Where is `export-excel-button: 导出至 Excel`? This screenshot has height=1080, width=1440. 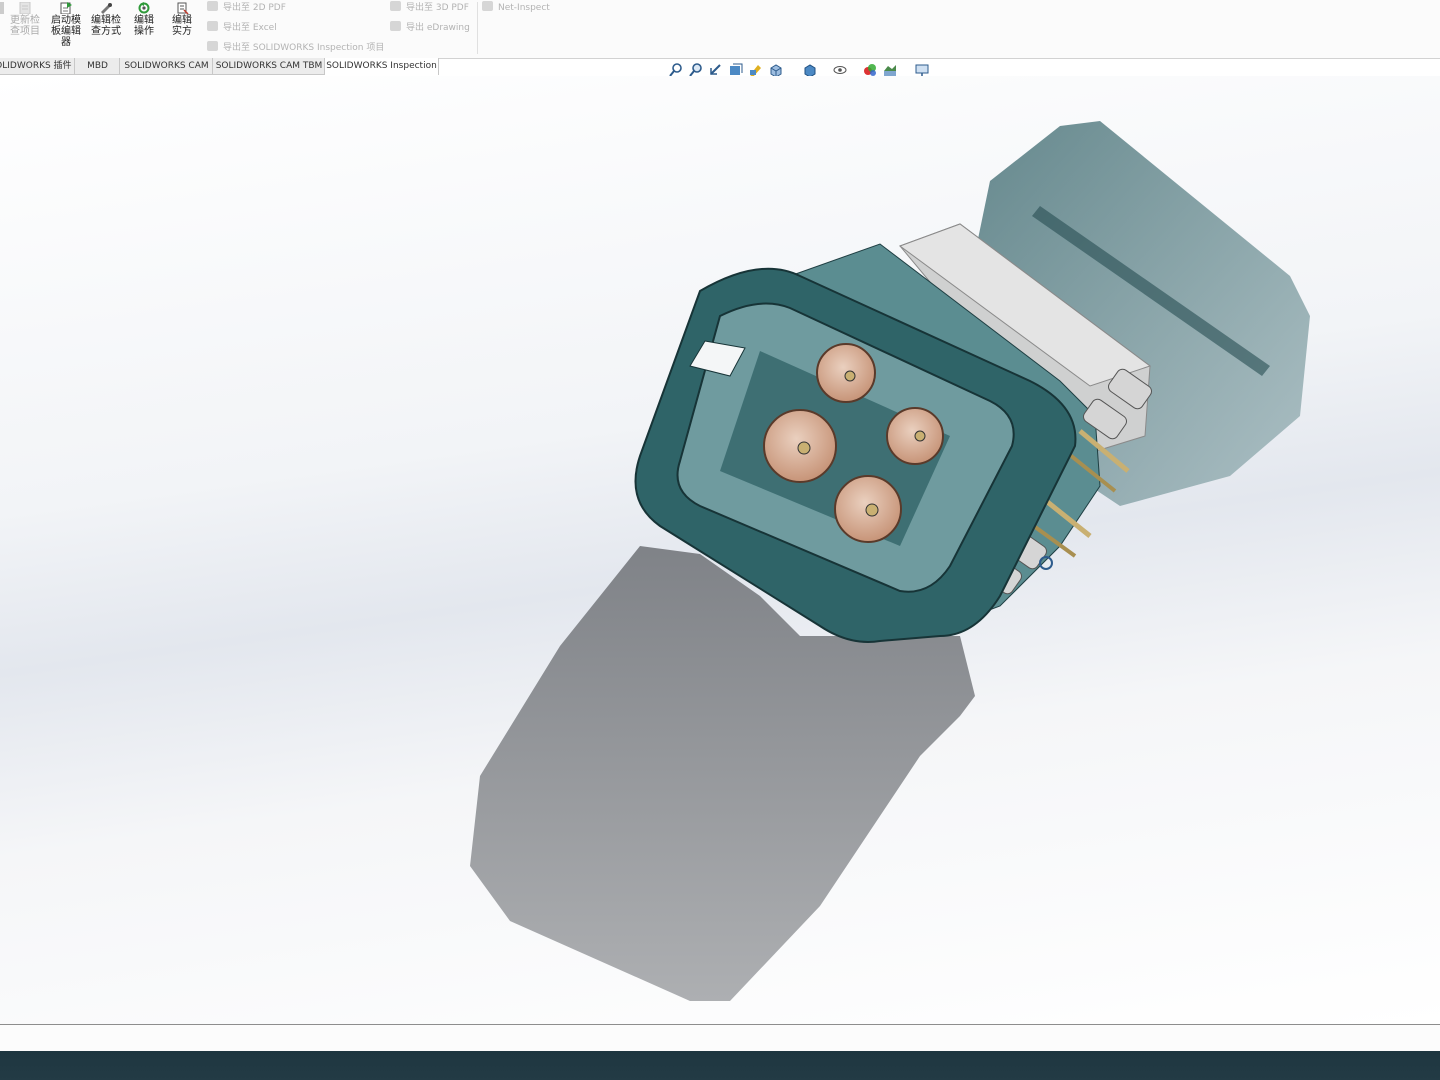 export-excel-button: 导出至 Excel is located at coordinates (242, 26).